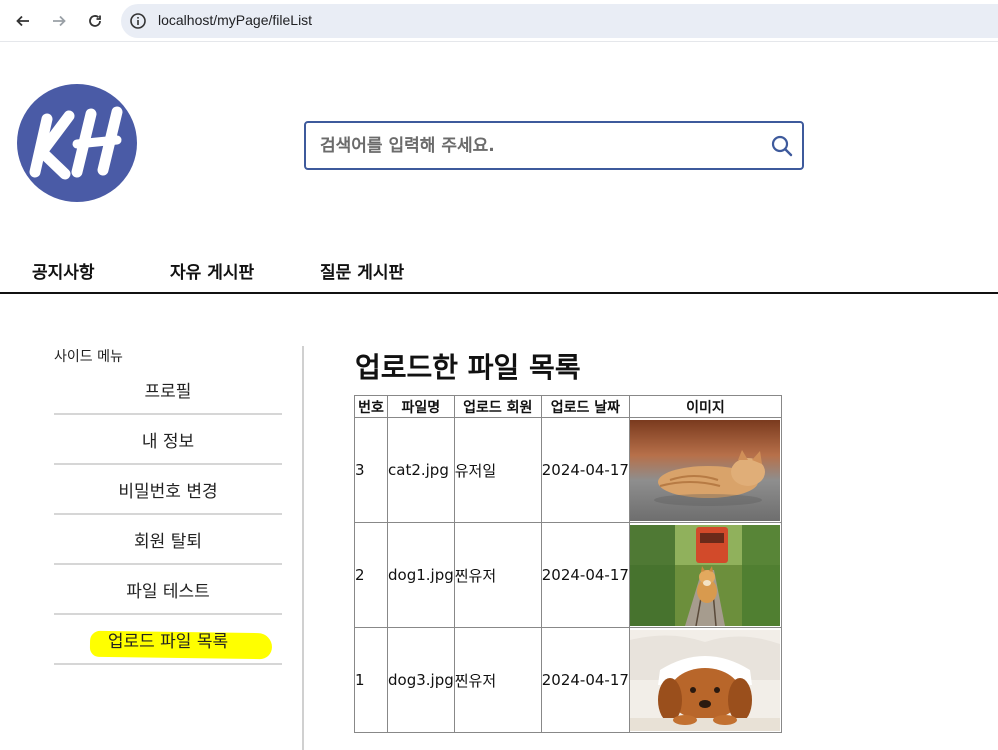  I want to click on nav-divider, so click(499, 293).